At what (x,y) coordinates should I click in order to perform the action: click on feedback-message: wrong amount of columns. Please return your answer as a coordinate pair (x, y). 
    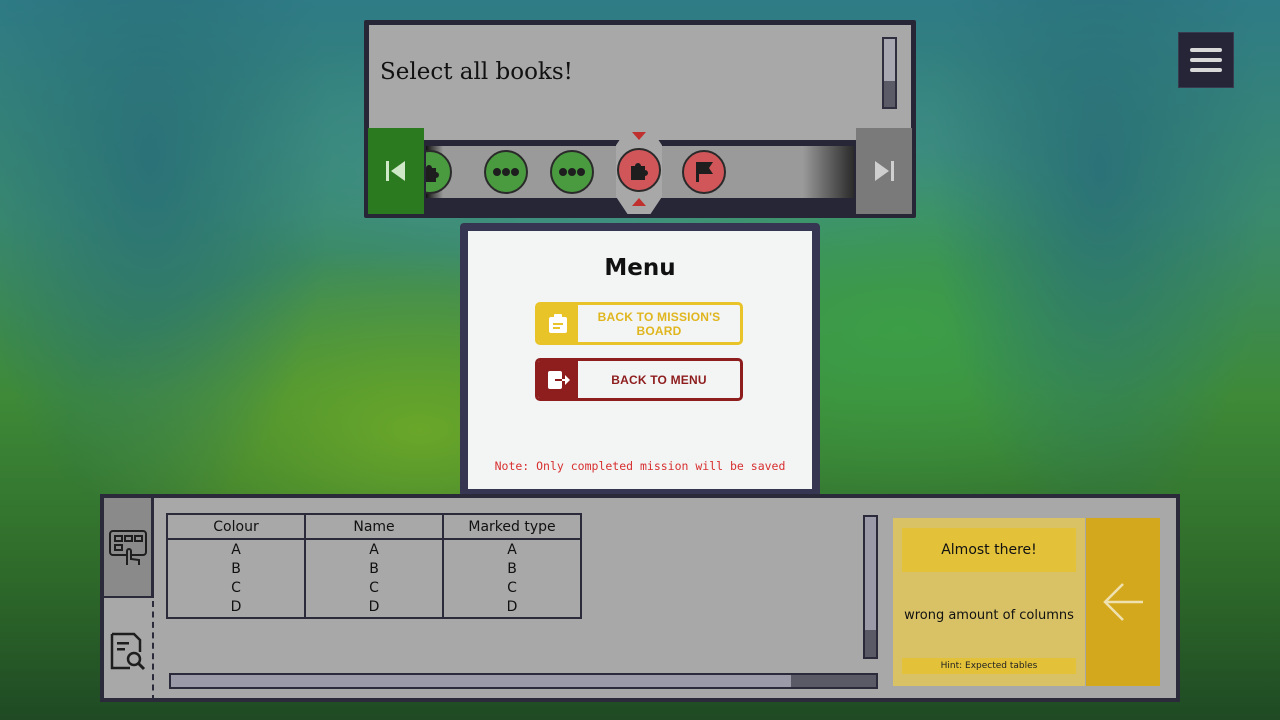
    Looking at the image, I should click on (989, 615).